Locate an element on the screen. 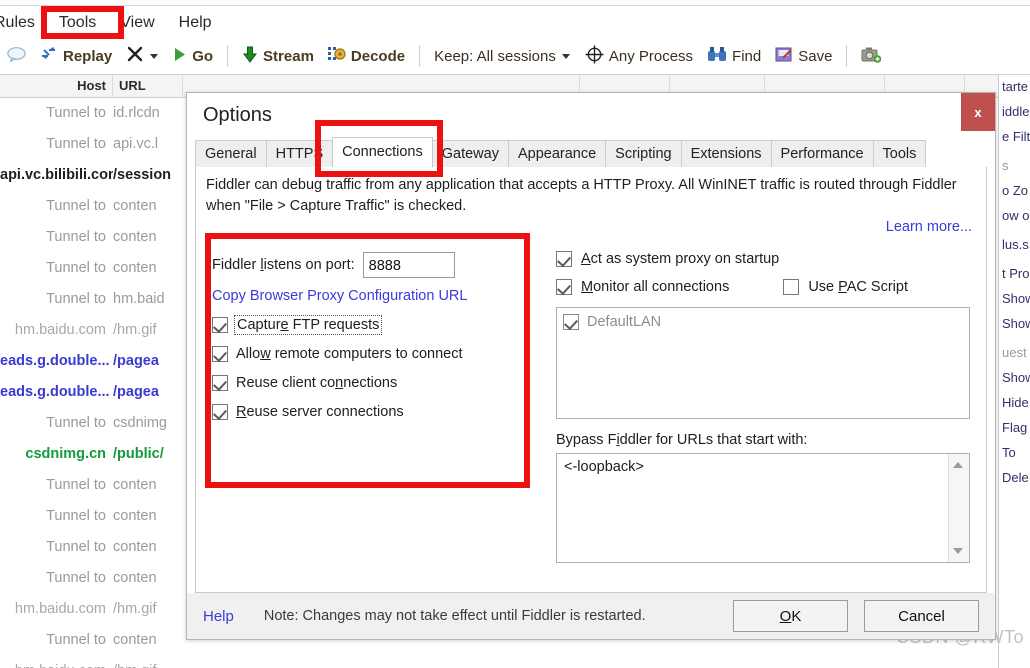 Image resolution: width=1030 pixels, height=668 pixels. cell-host: csdnimg.cn is located at coordinates (65, 454).